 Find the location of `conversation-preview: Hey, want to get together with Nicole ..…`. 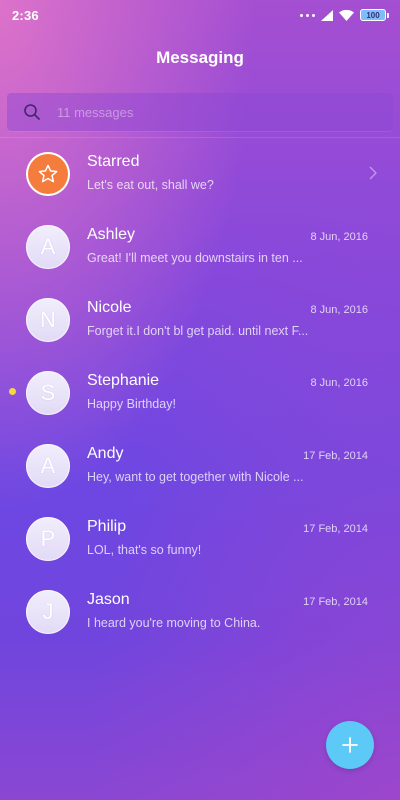

conversation-preview: Hey, want to get together with Nicole ..… is located at coordinates (195, 477).